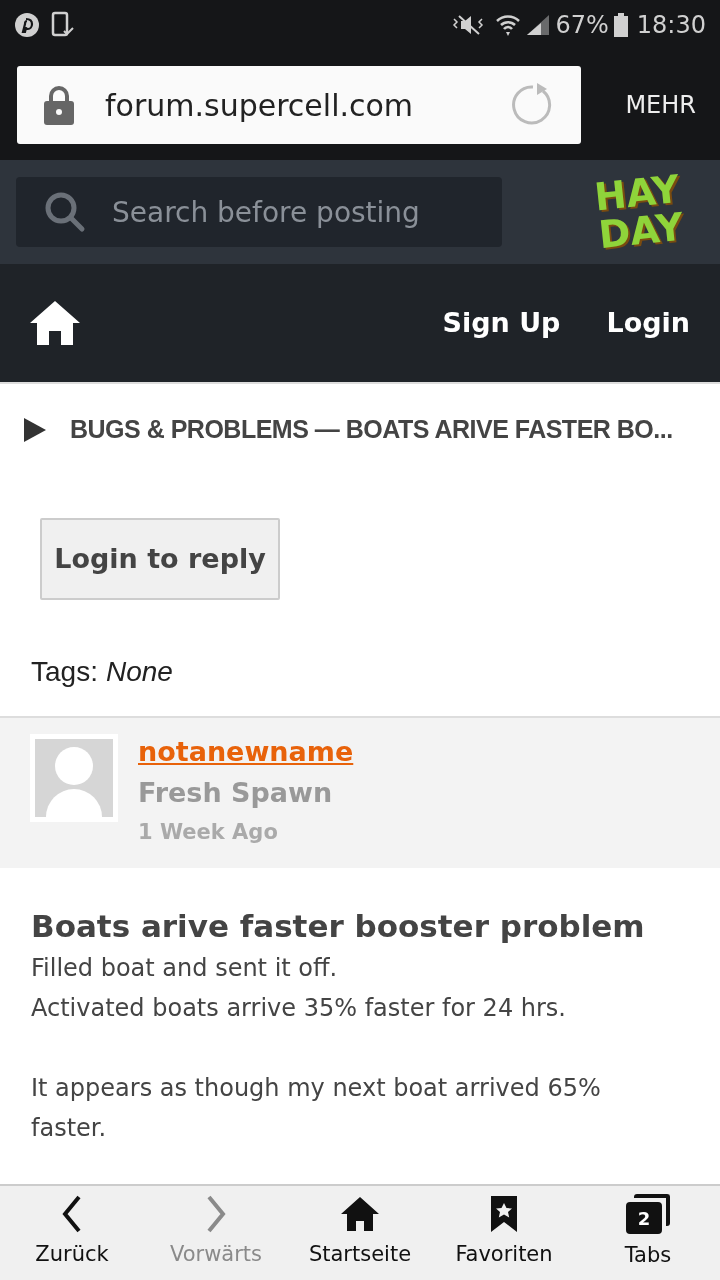  I want to click on address-bar: forum.supercell.com, so click(299, 105).